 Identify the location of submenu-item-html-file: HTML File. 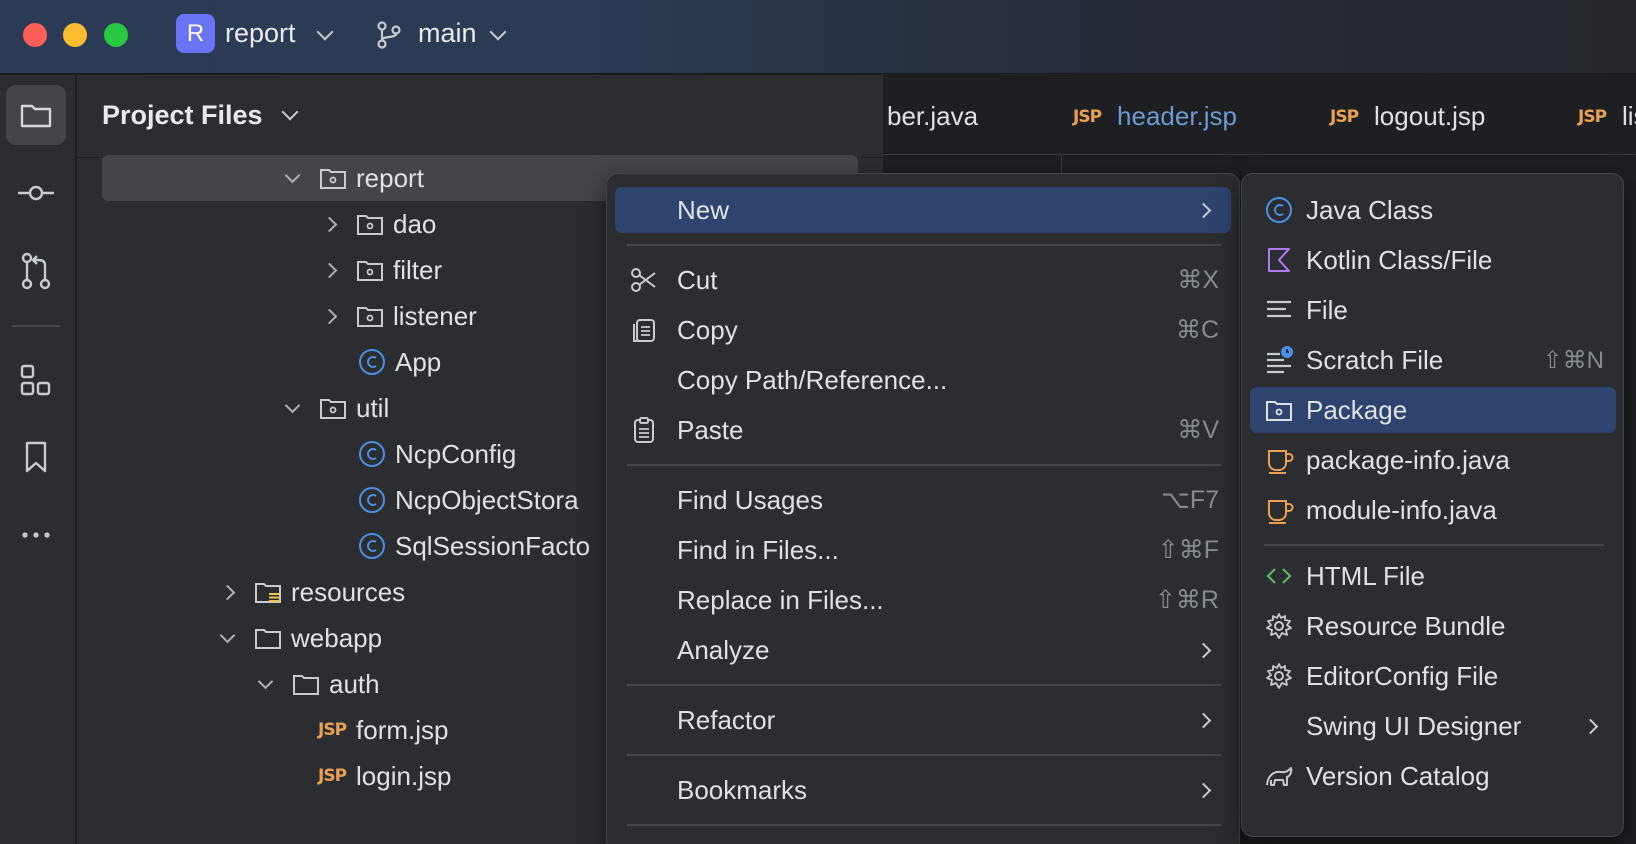
(1433, 576).